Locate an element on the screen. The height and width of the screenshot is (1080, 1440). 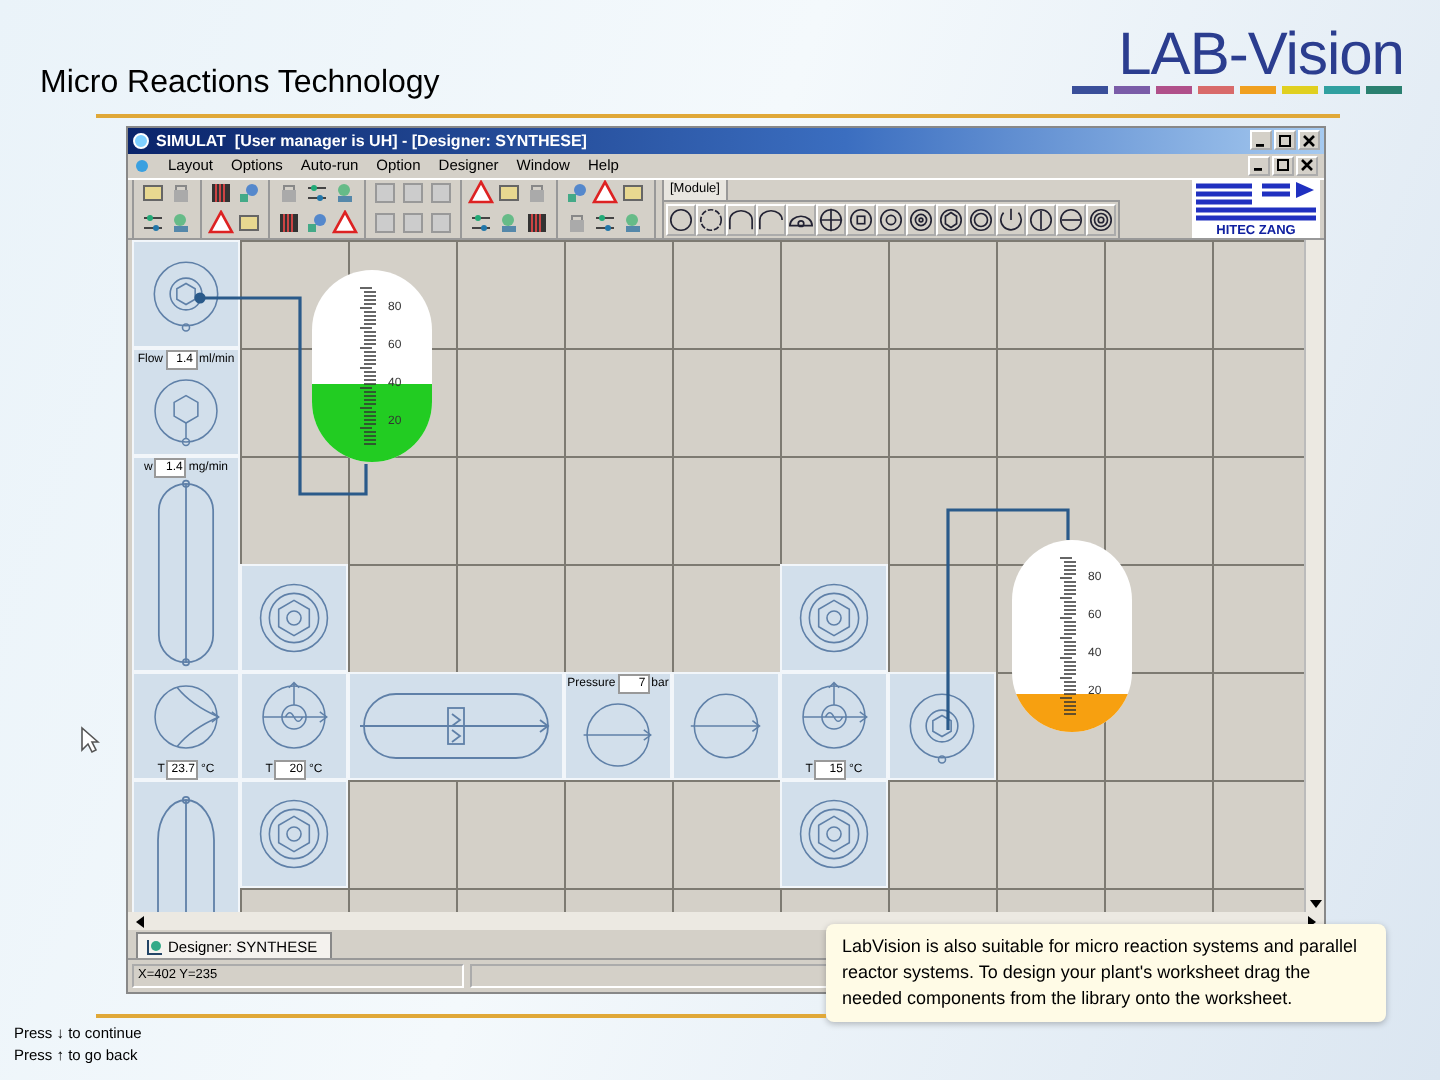
info-callout: LabVision is also suitable for micro reaction systems and parallel reactor systems. To design your plant's worksheet drag the needed components from the library onto the worksheet. is located at coordinates (1106, 973).